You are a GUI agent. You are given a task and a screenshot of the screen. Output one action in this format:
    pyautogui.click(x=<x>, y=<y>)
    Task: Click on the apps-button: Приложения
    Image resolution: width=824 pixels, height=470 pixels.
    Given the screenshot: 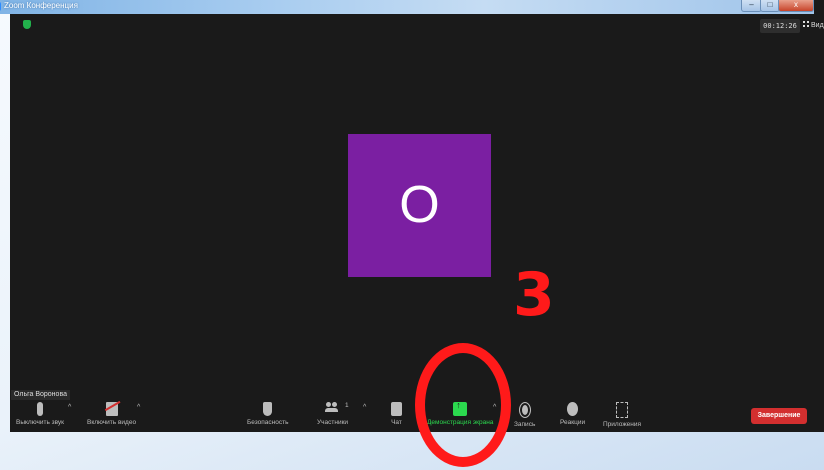 What is the action you would take?
    pyautogui.click(x=622, y=415)
    